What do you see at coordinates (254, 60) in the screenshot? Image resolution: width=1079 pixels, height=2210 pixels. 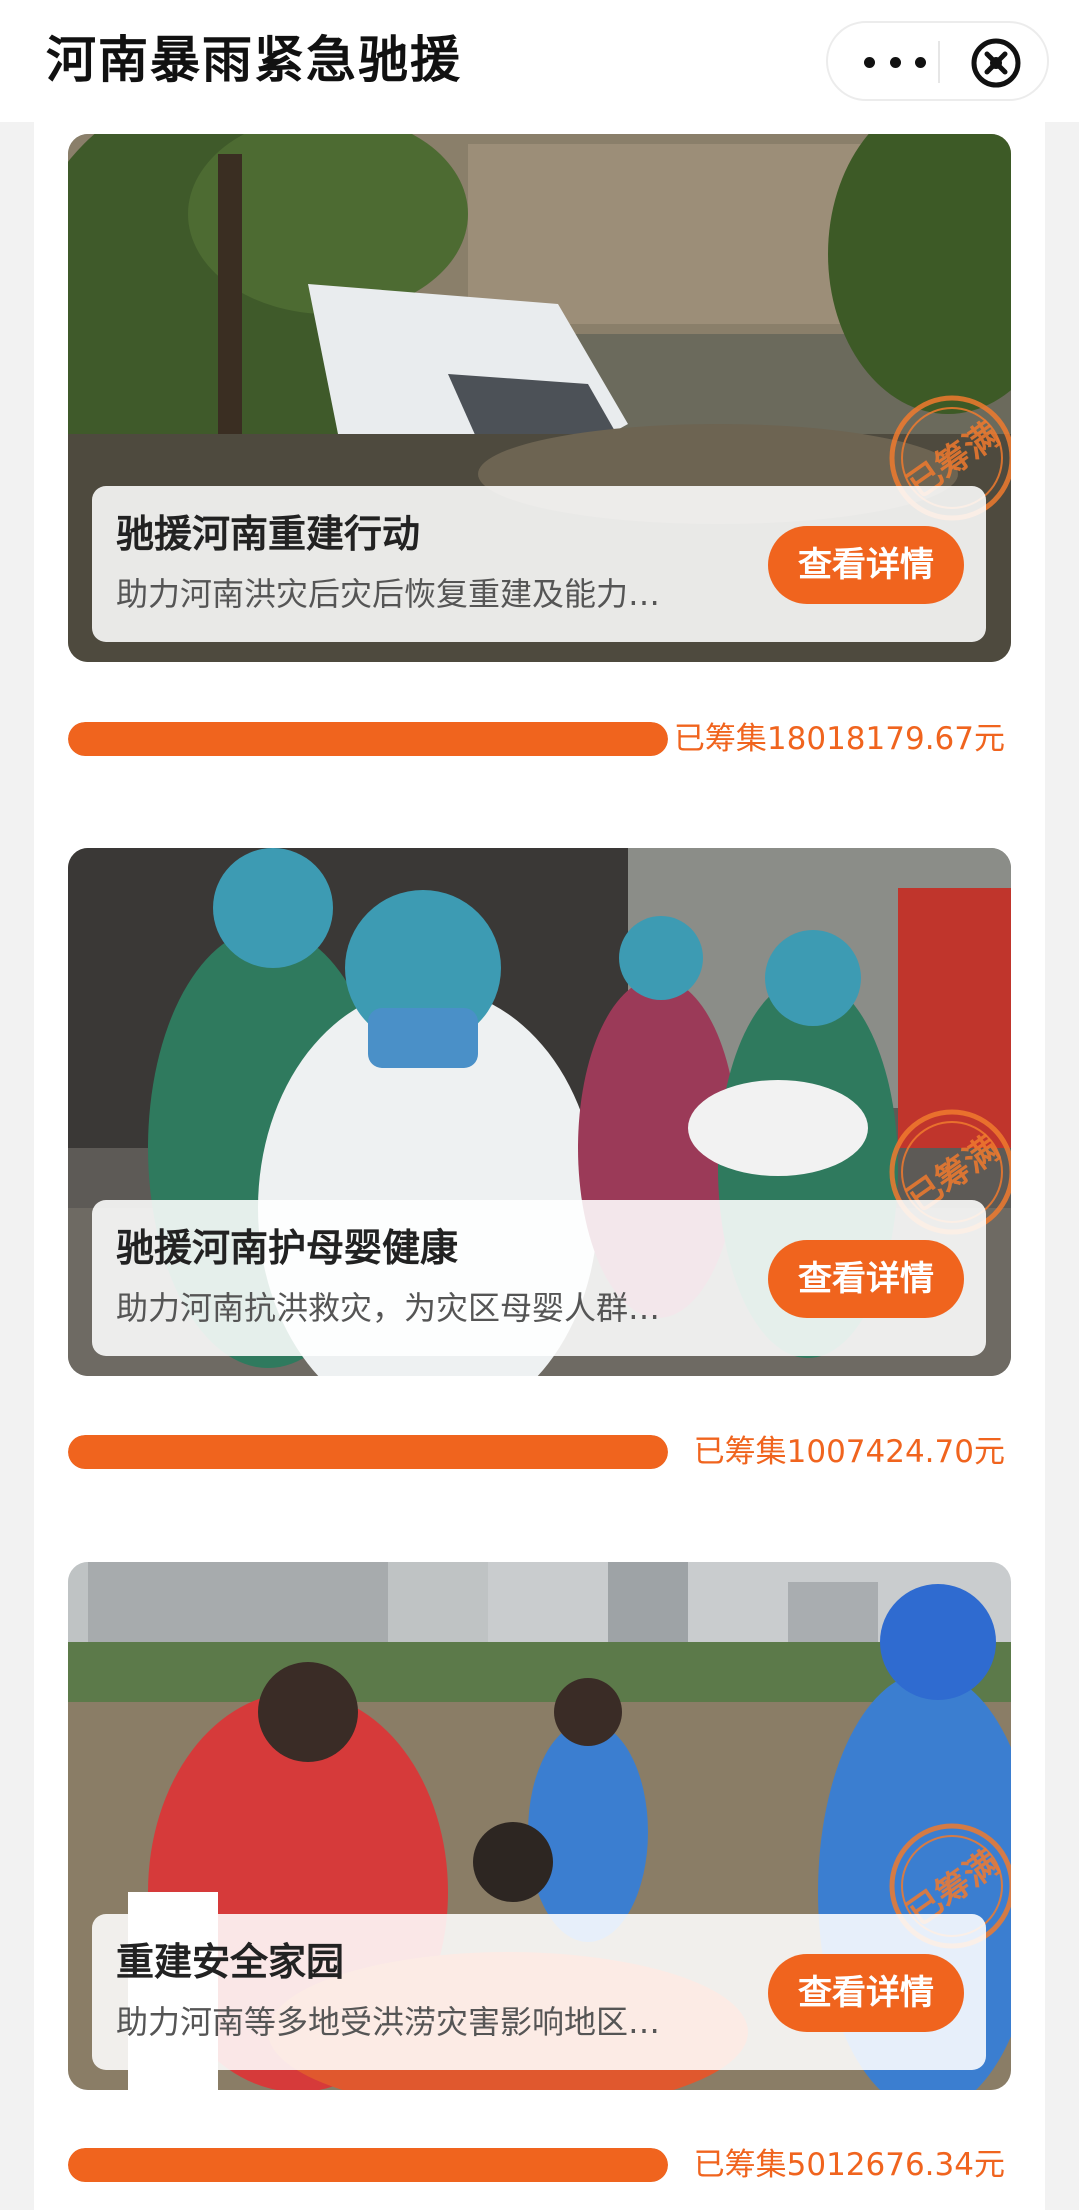 I see `page-title: 河南暴雨紧急驰援` at bounding box center [254, 60].